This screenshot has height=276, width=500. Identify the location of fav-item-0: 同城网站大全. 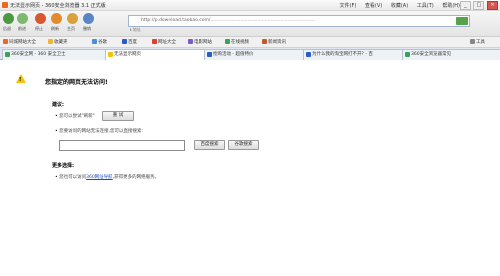
(19, 42).